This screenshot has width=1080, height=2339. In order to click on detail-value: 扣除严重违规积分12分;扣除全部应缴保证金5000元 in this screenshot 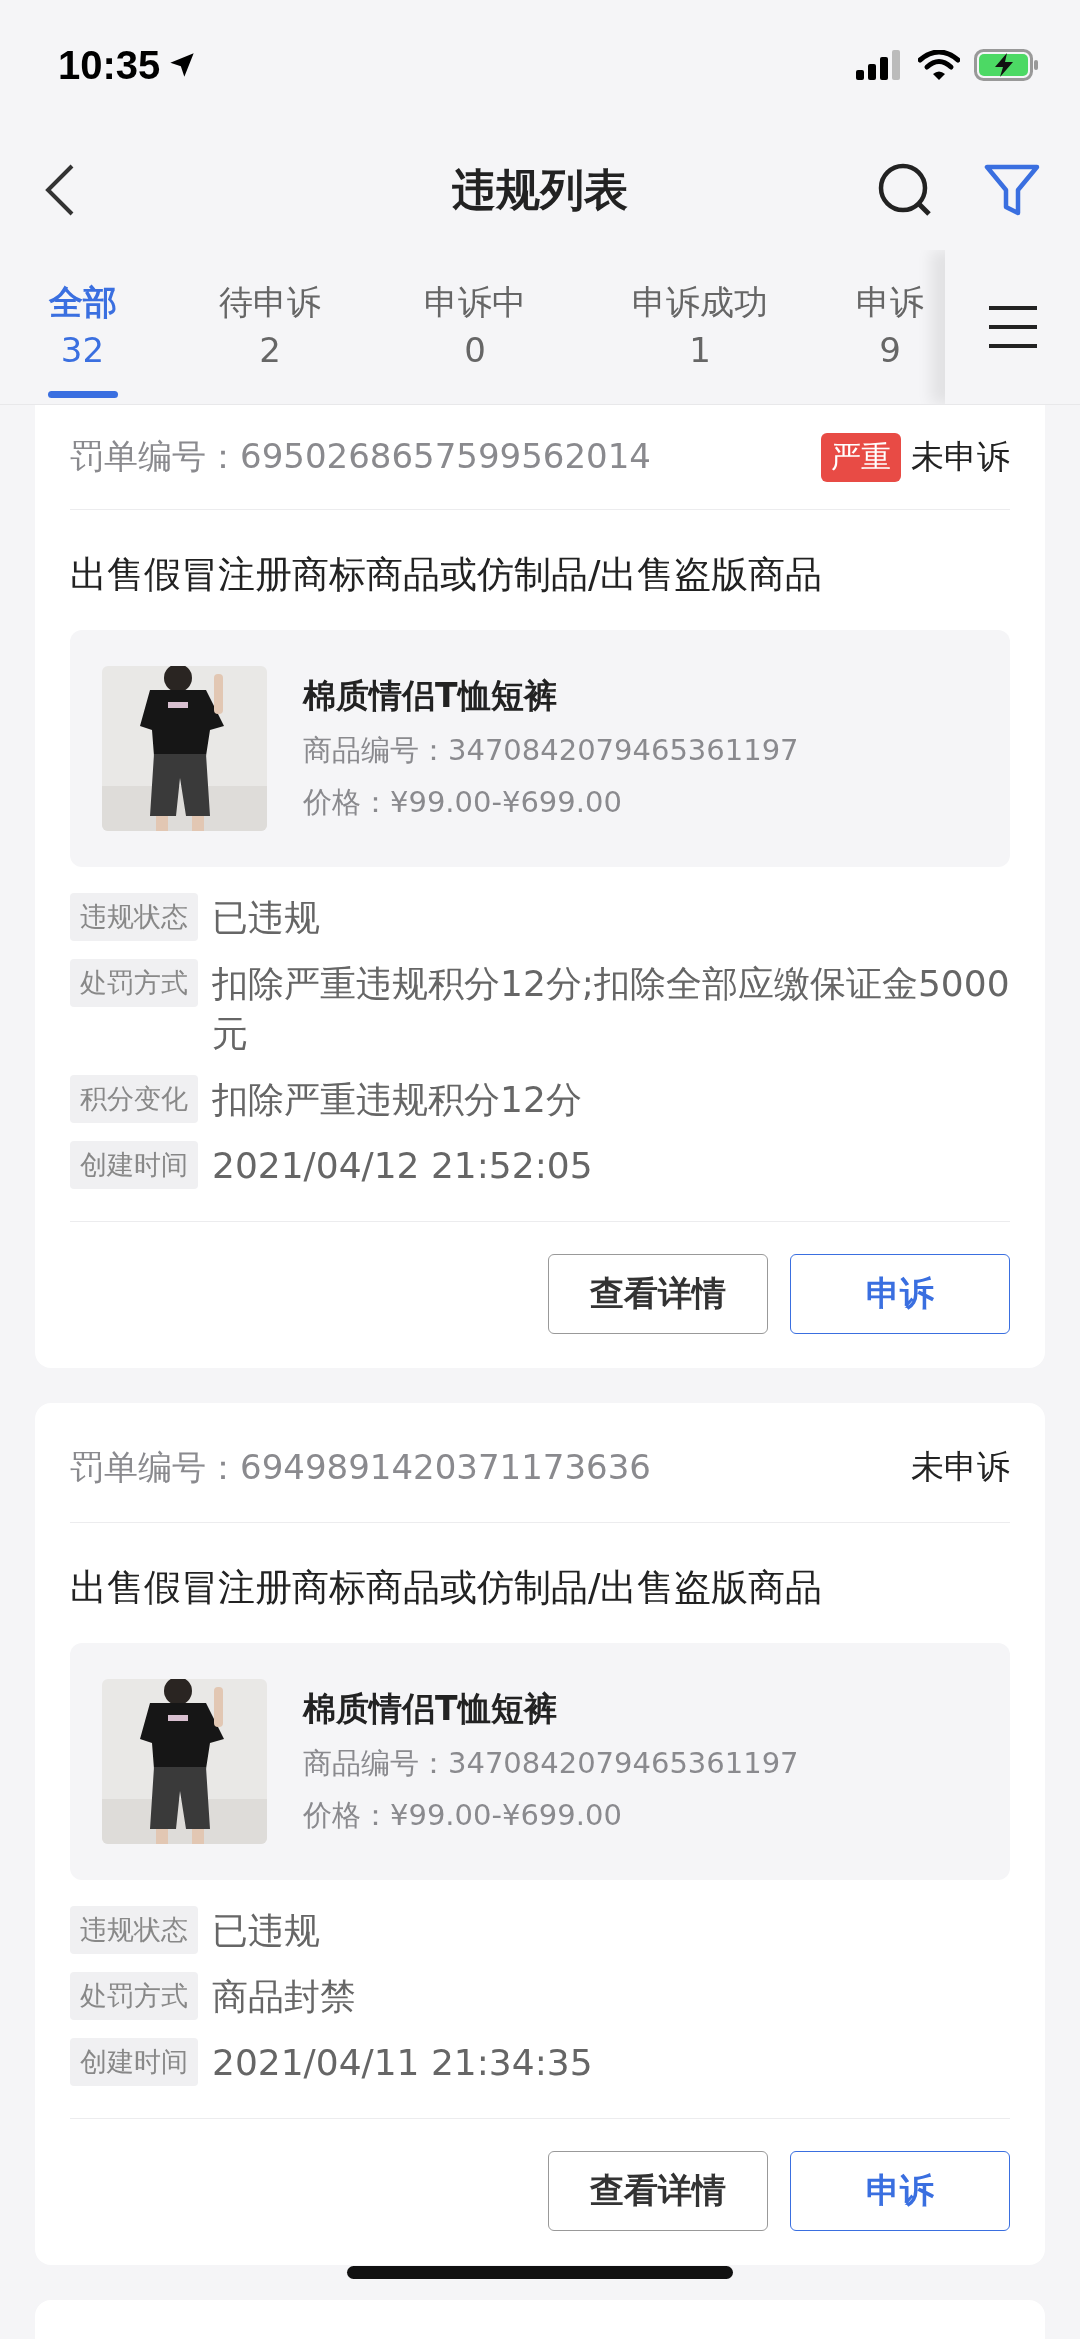, I will do `click(611, 1009)`.